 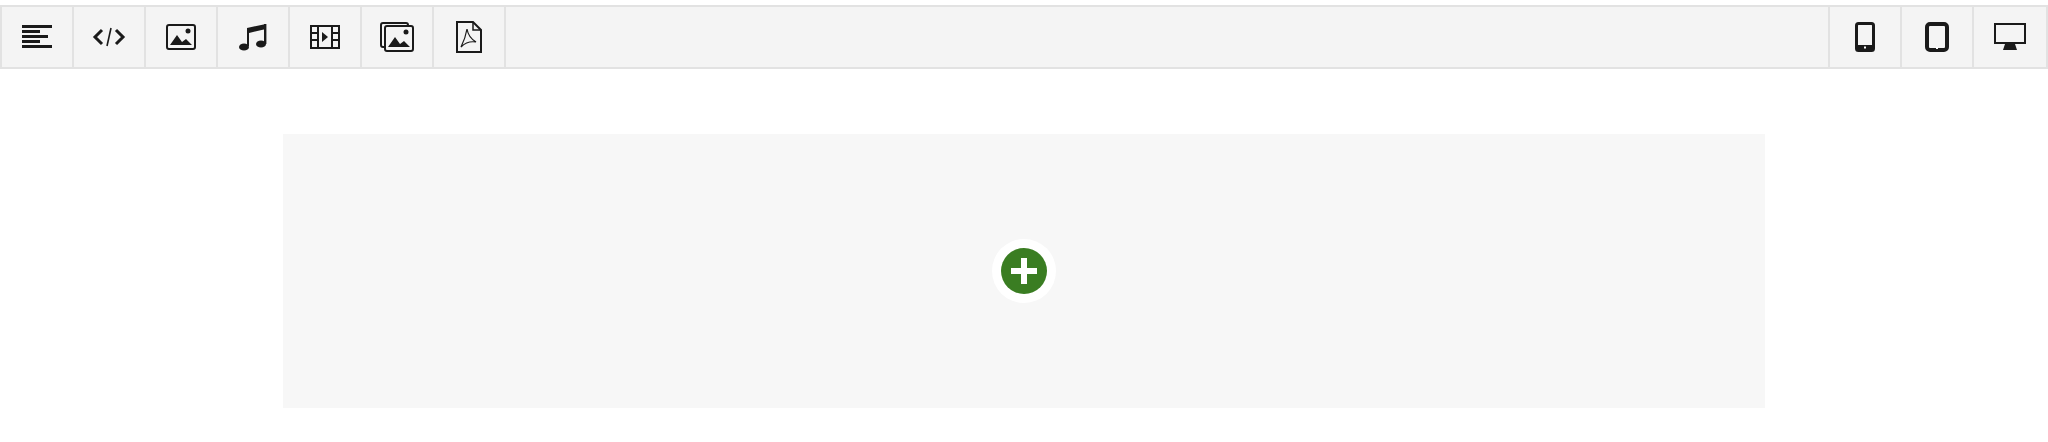 I want to click on code-icon, so click(x=109, y=37).